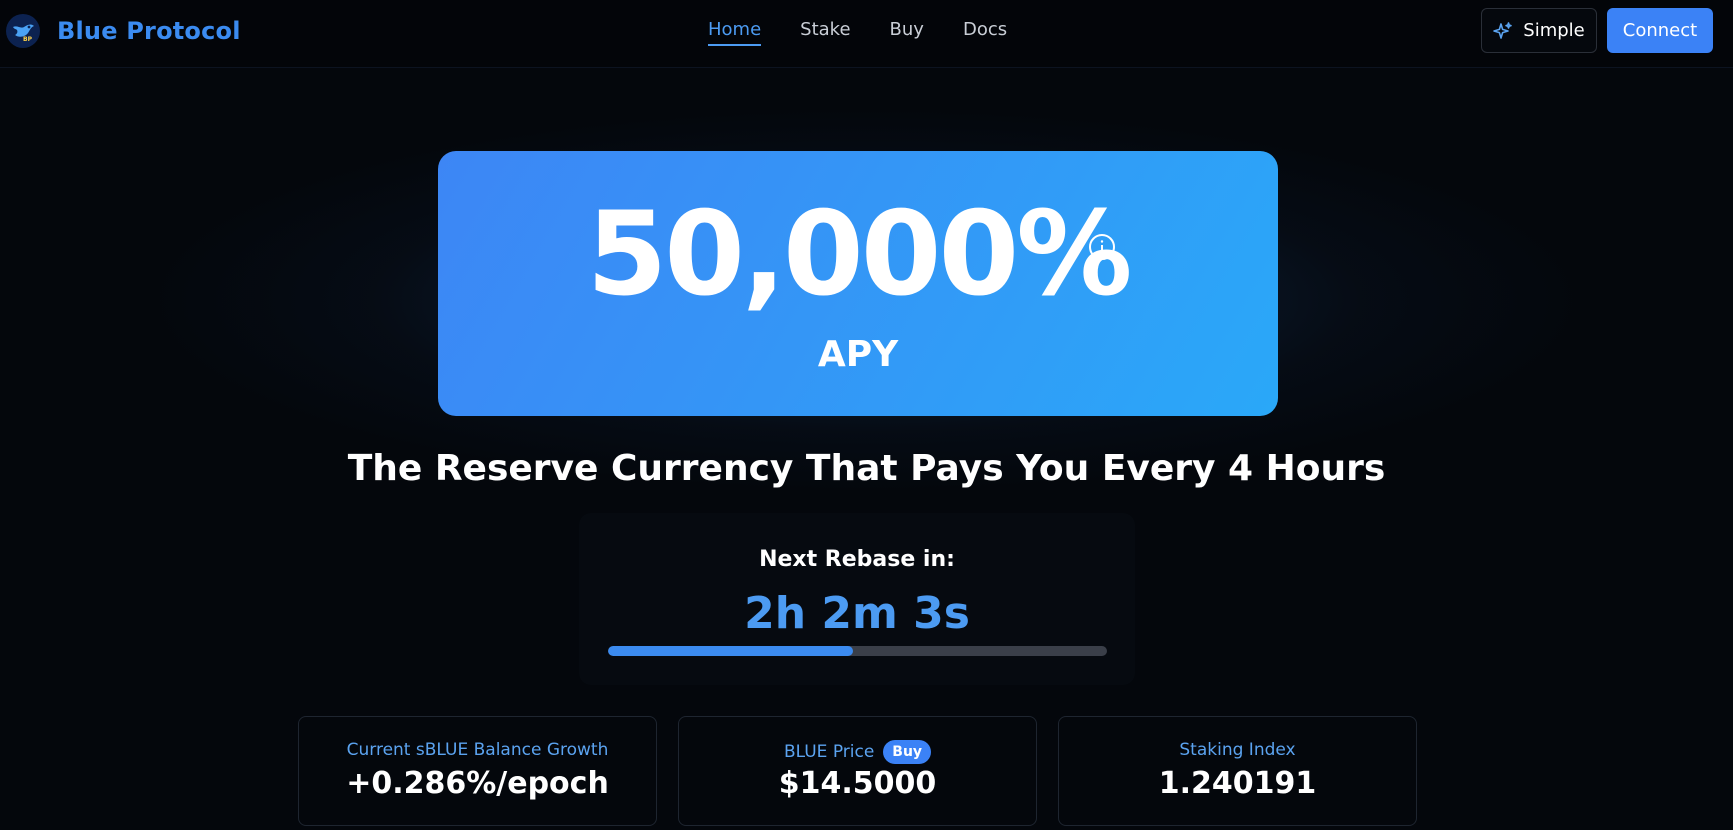  What do you see at coordinates (1237, 783) in the screenshot?
I see `stat-value: 1.240191` at bounding box center [1237, 783].